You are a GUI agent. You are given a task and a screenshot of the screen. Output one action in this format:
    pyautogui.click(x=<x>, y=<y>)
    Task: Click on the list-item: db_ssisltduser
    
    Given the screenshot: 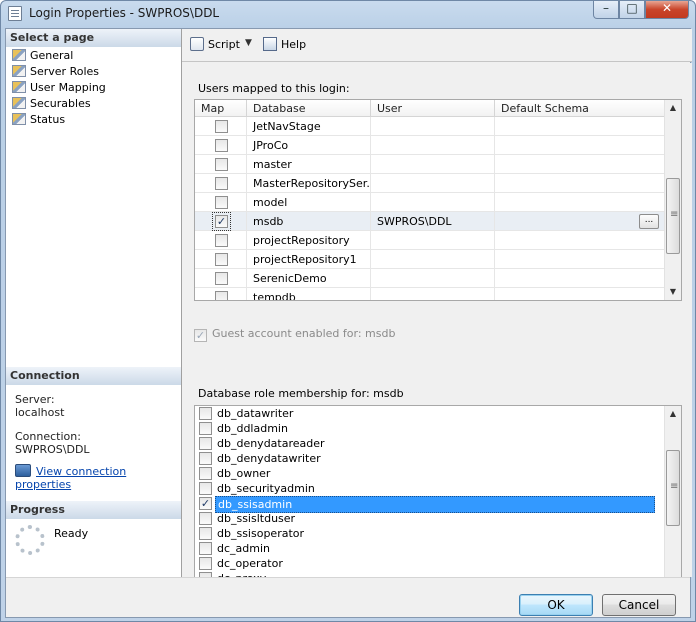 What is the action you would take?
    pyautogui.click(x=430, y=518)
    